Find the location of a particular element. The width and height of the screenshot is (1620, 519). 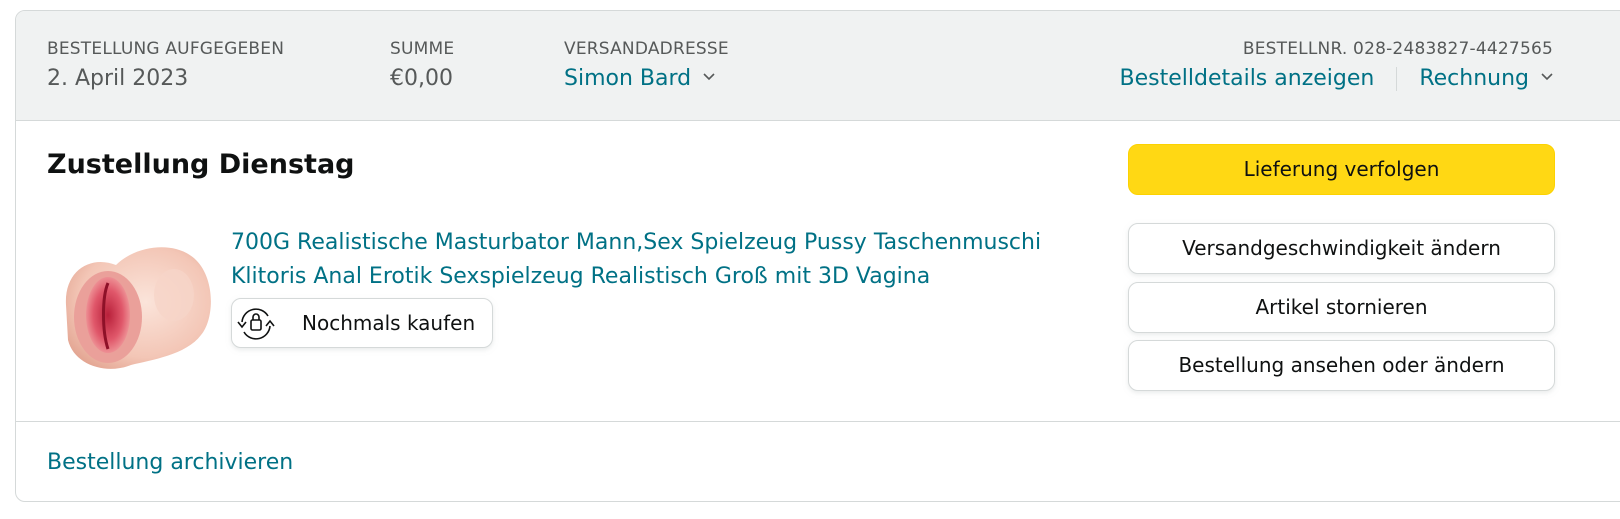

ship-to-dropdown: Simon Bard is located at coordinates (646, 79).